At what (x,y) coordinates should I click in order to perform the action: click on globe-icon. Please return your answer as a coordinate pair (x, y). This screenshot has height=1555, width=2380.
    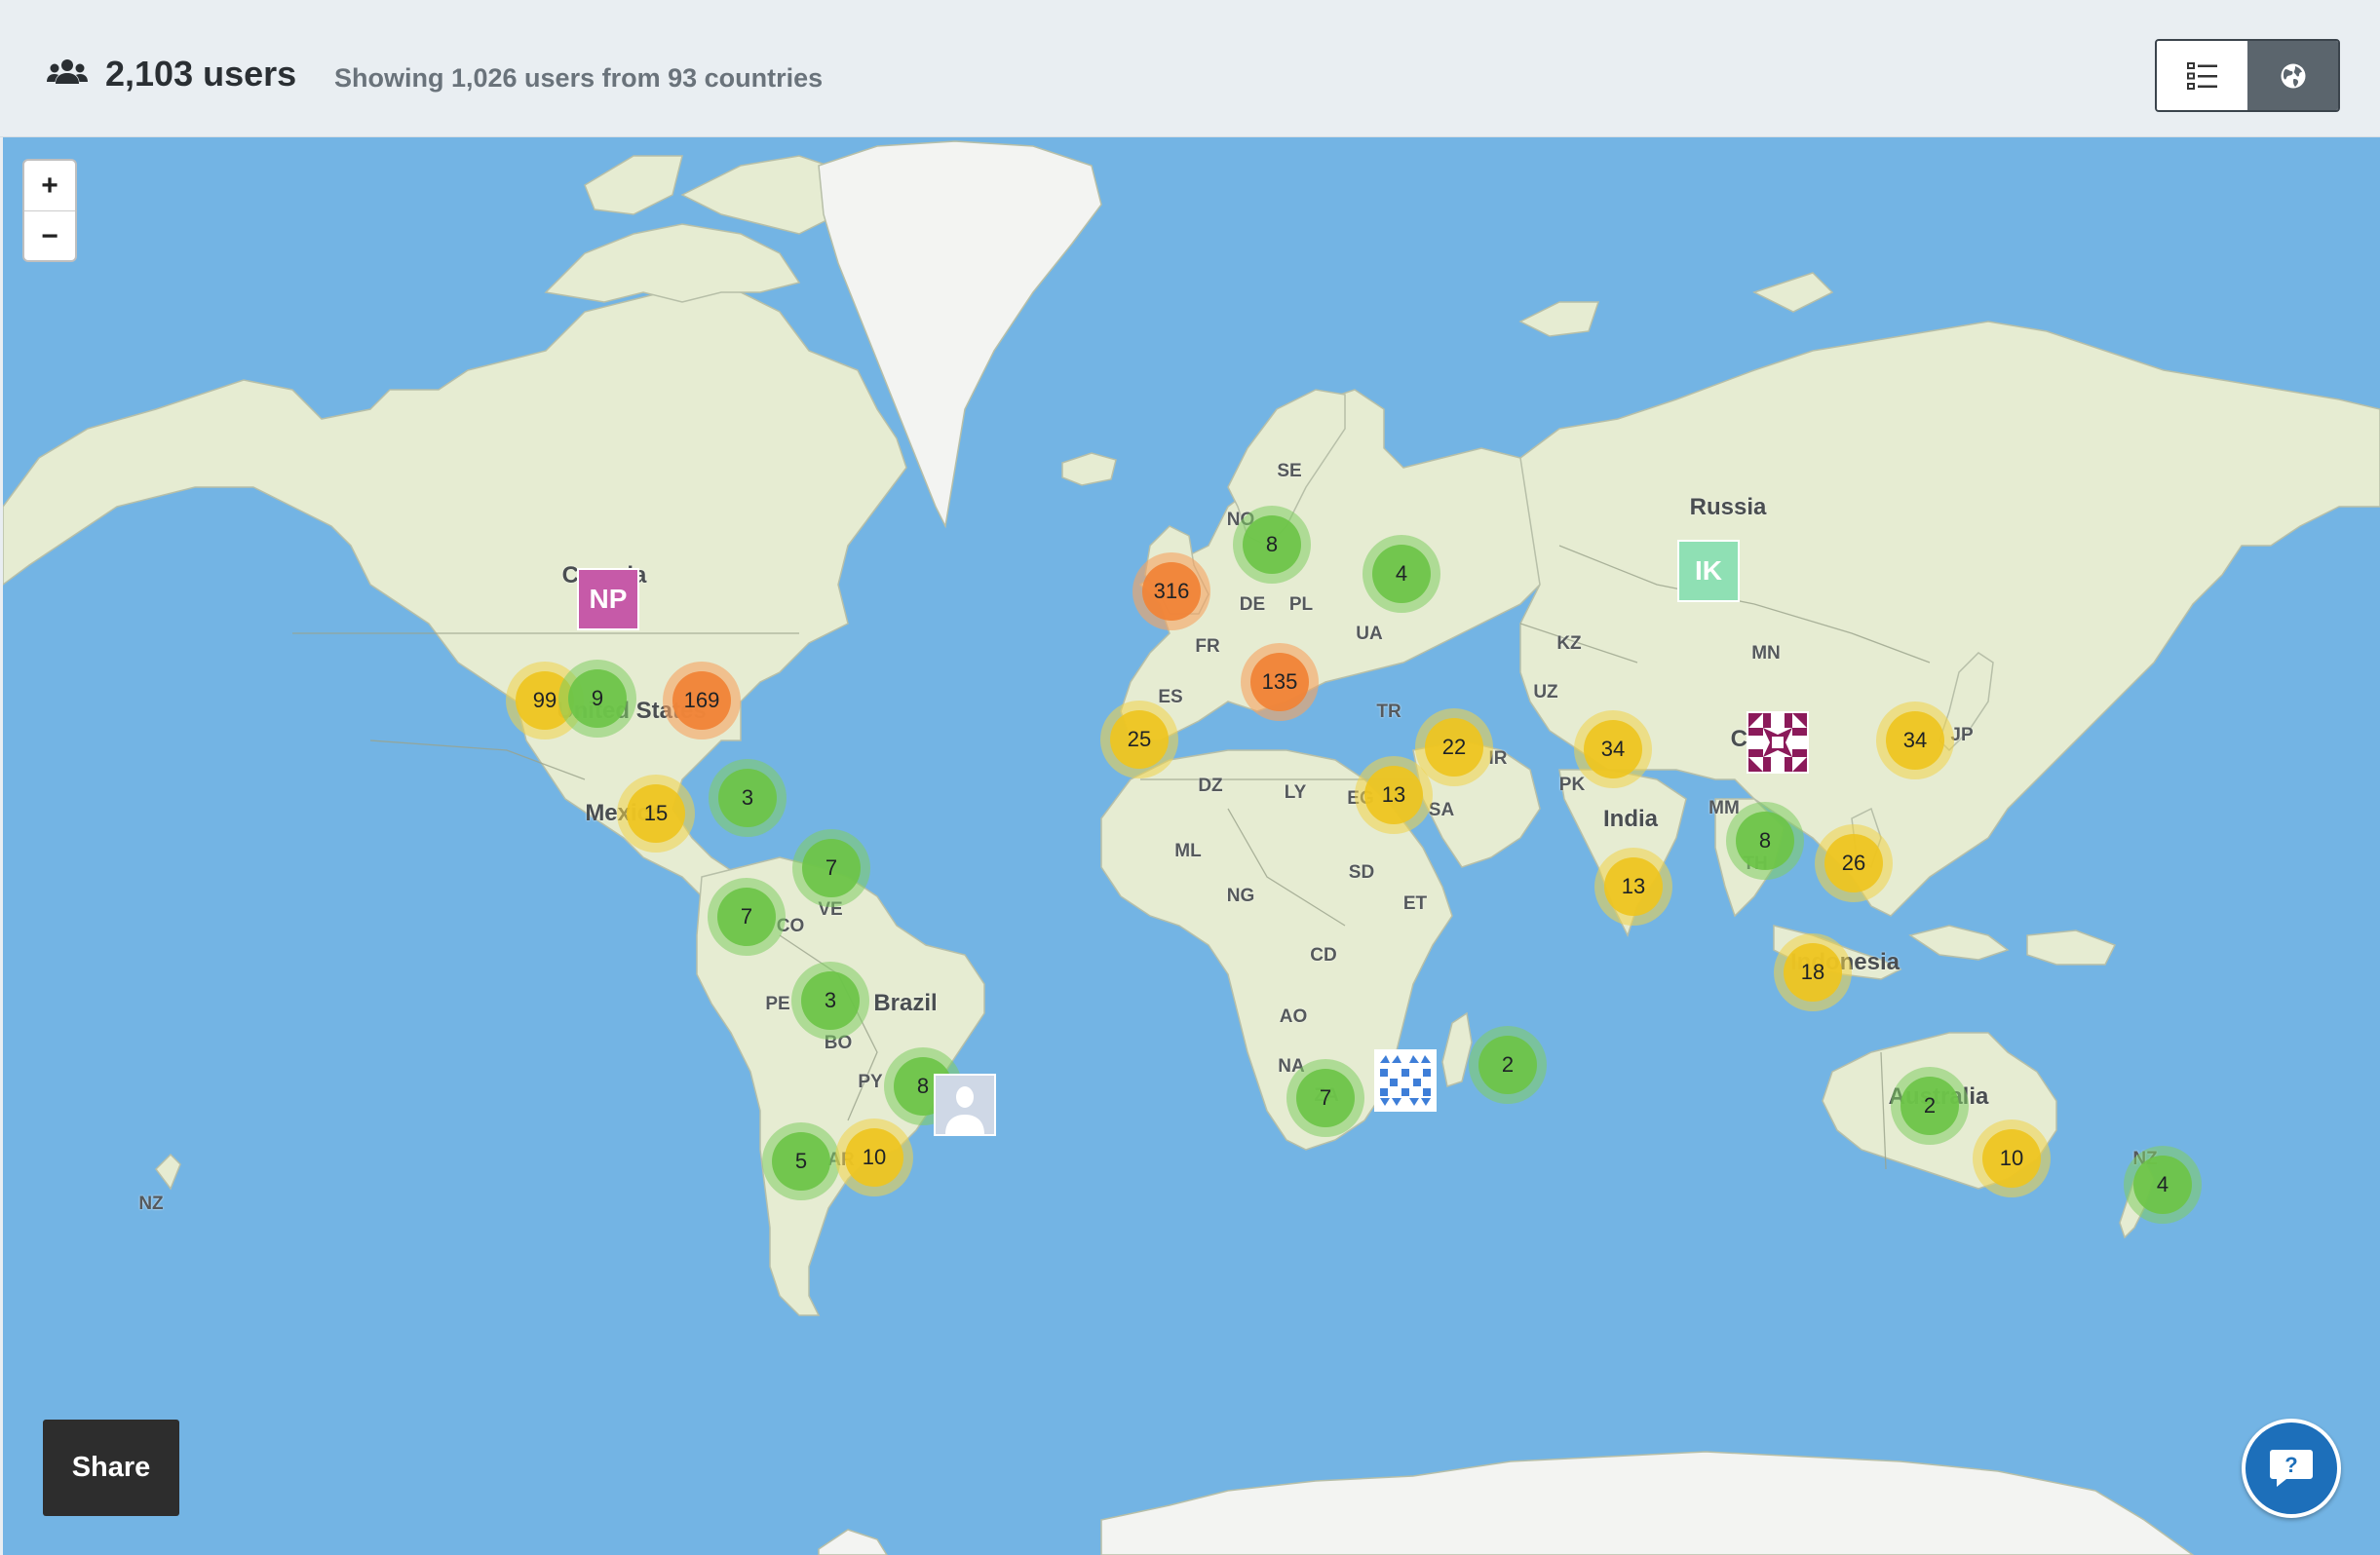
    Looking at the image, I should click on (2293, 75).